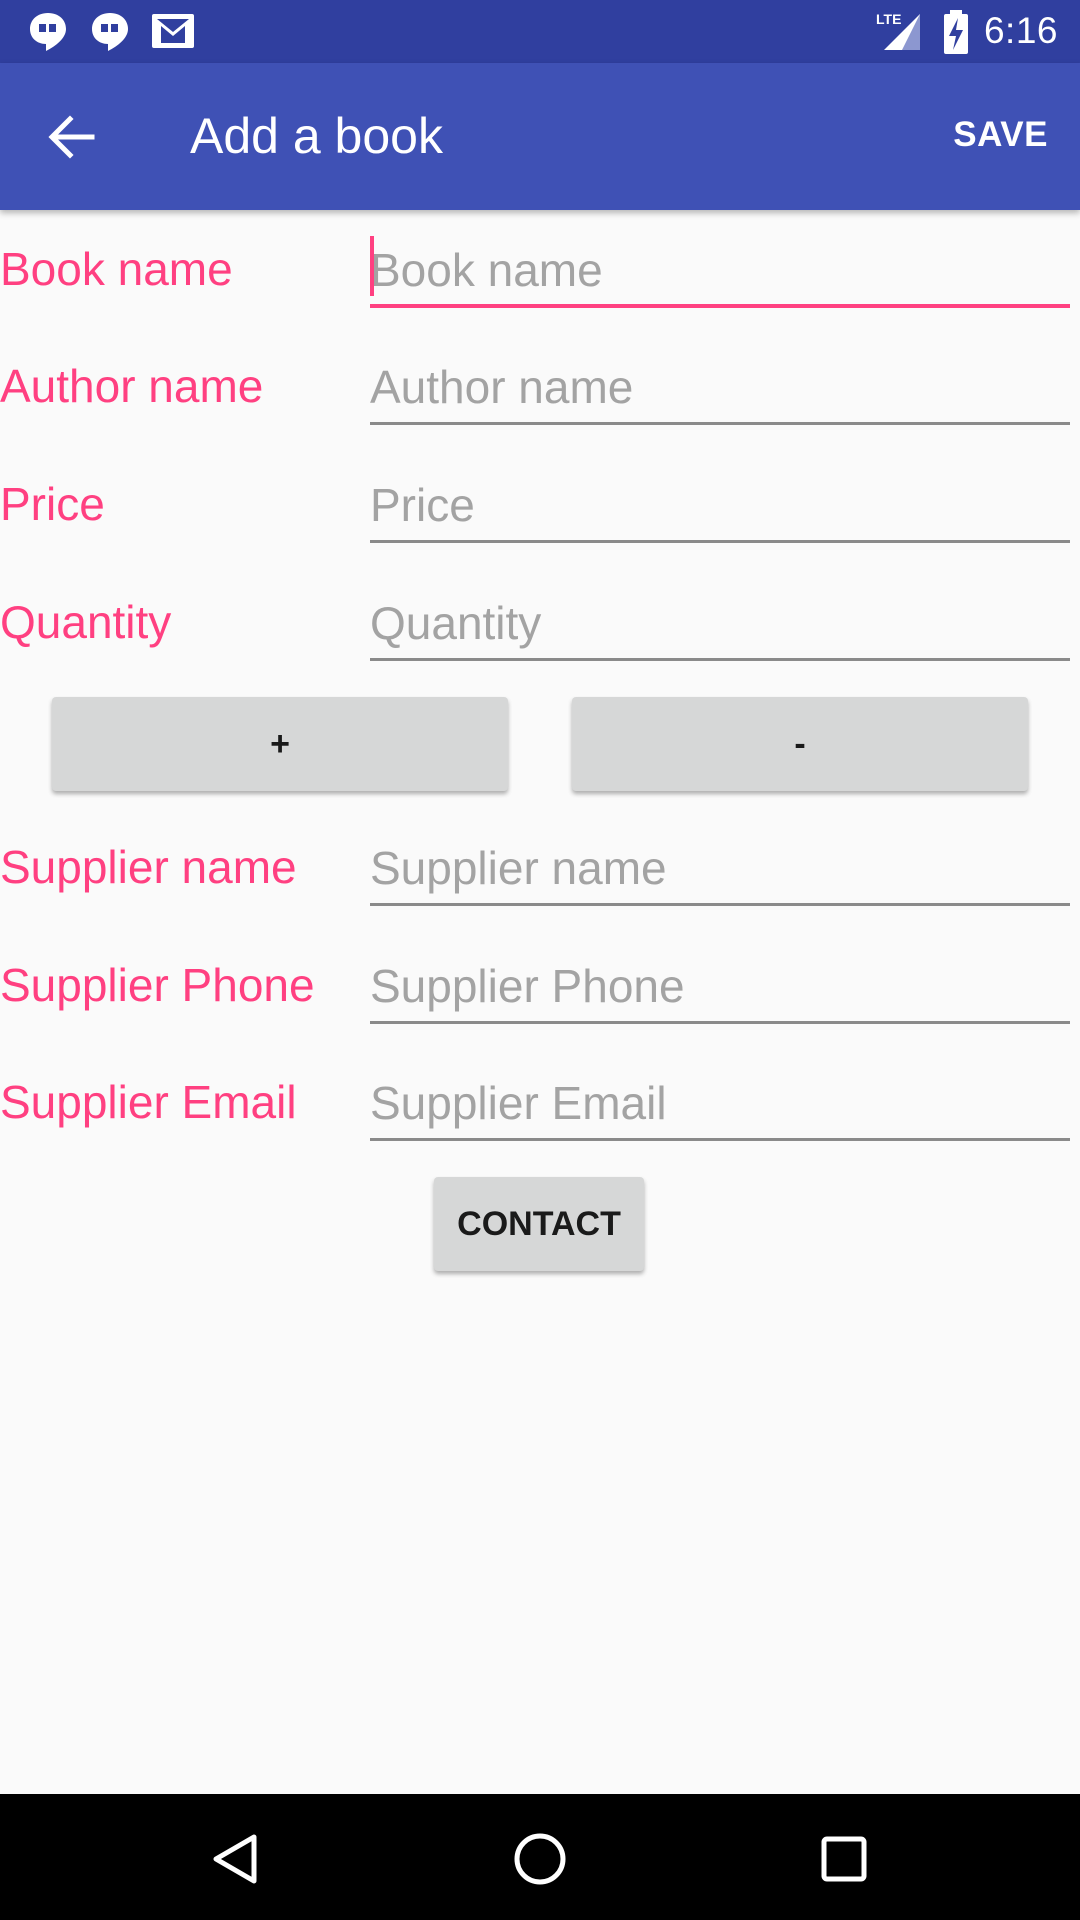 The image size is (1080, 1920). Describe the element at coordinates (540, 136) in the screenshot. I see `app-bar: Add a book SAVE` at that location.